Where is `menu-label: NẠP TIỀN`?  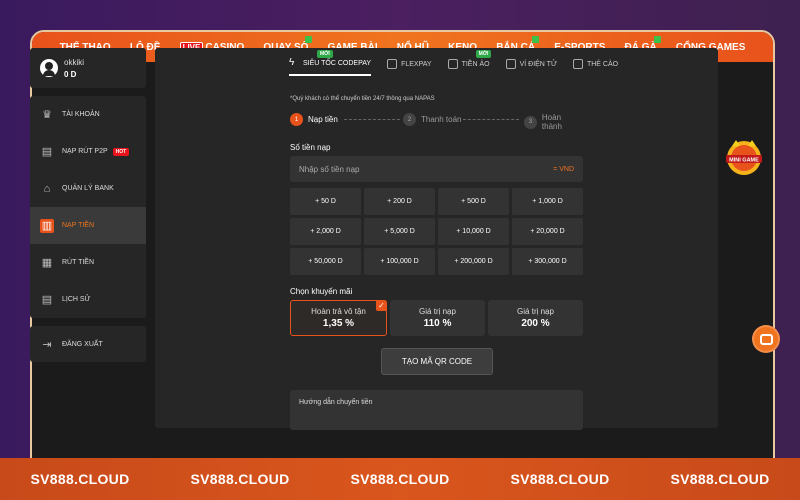
menu-label: NẠP TIỀN is located at coordinates (78, 225).